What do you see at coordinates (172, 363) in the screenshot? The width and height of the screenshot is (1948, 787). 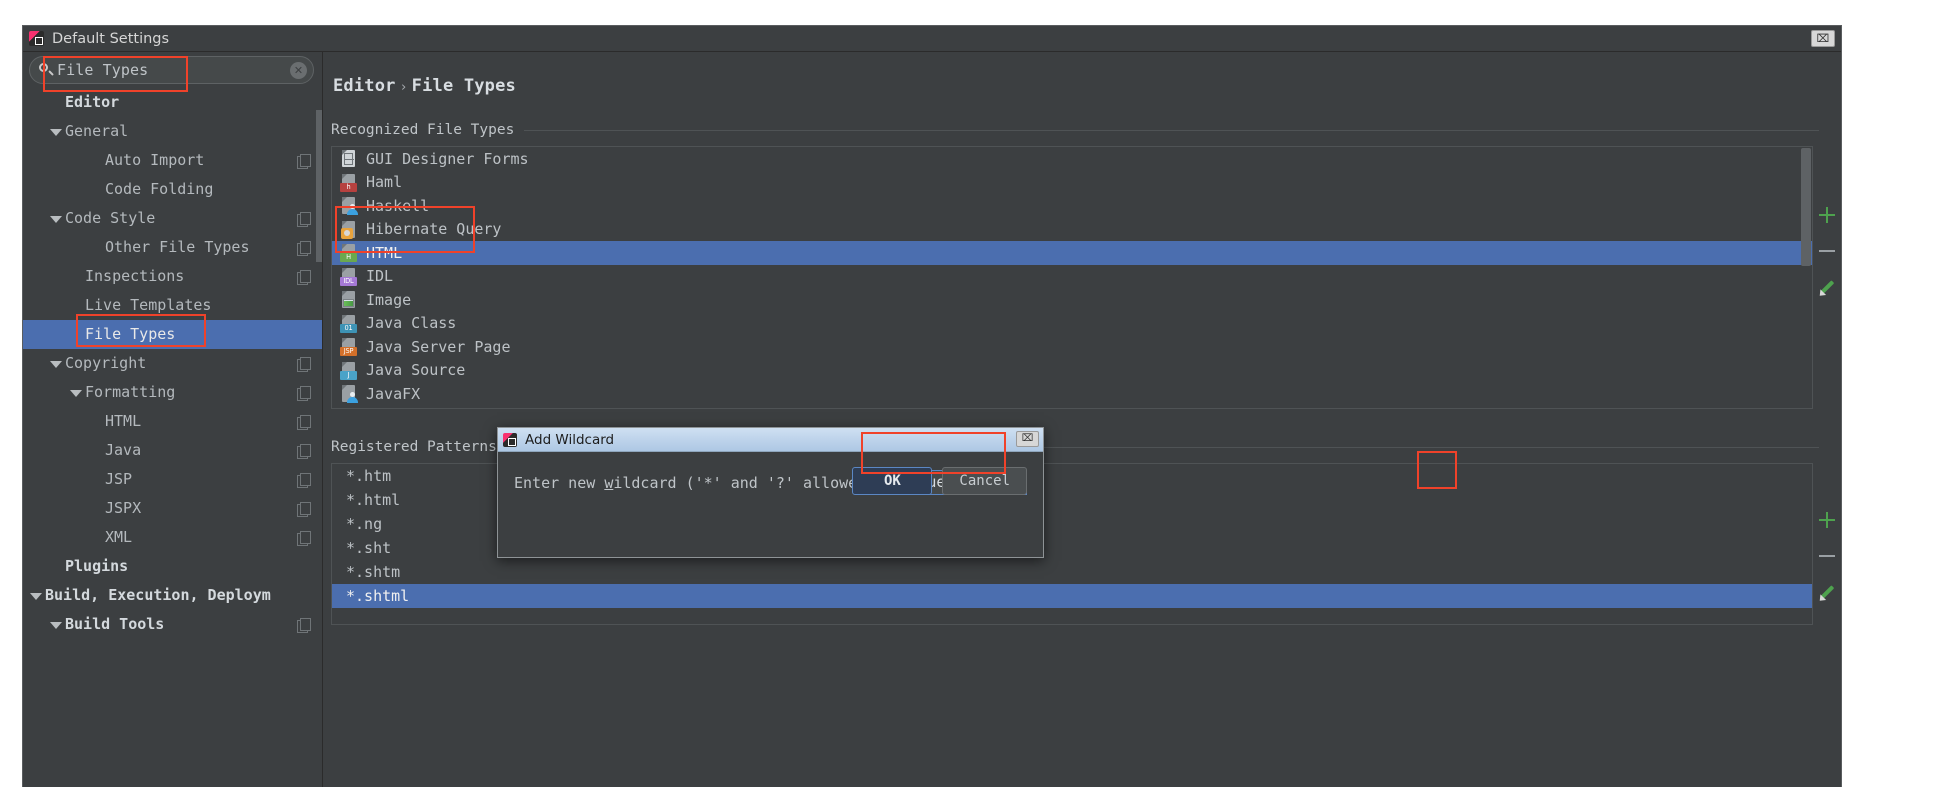 I see `sidebar-item-copyright: Copyright` at bounding box center [172, 363].